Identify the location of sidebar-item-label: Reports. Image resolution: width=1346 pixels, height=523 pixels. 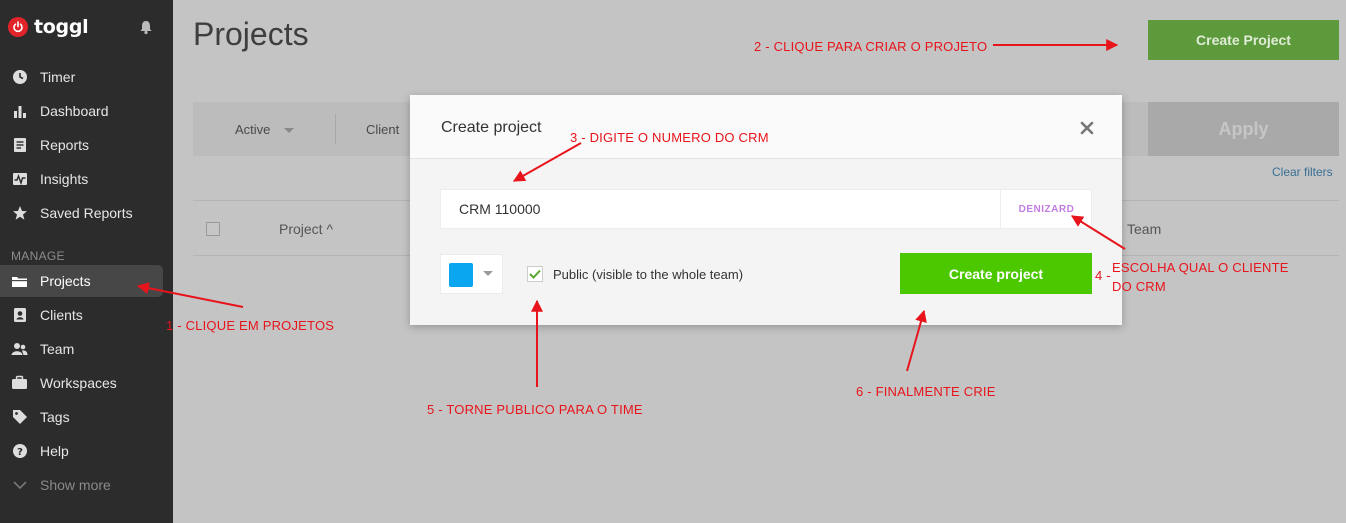
(65, 145).